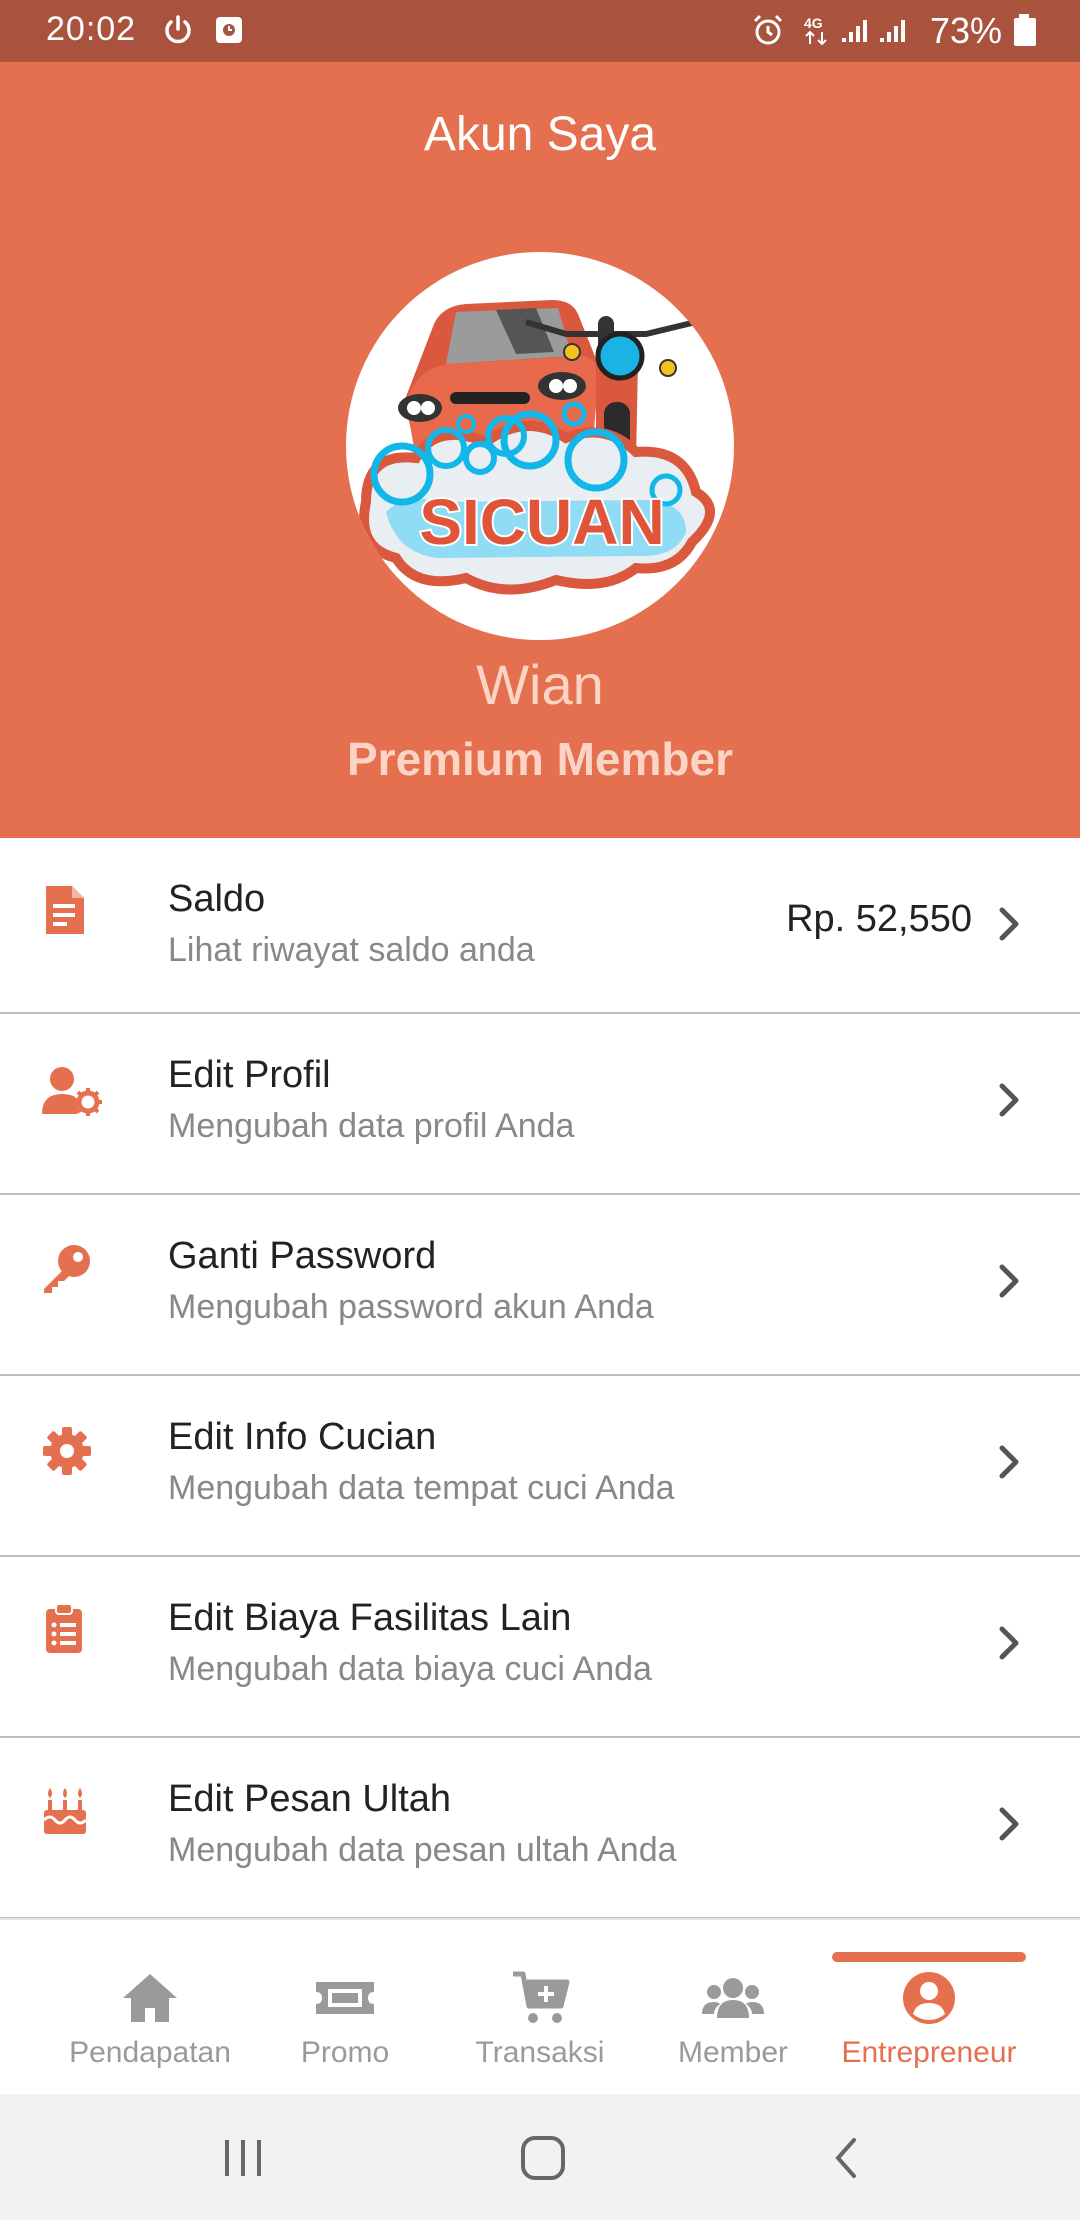 Image resolution: width=1080 pixels, height=2220 pixels. I want to click on nav-tab-label: Promo, so click(345, 2052).